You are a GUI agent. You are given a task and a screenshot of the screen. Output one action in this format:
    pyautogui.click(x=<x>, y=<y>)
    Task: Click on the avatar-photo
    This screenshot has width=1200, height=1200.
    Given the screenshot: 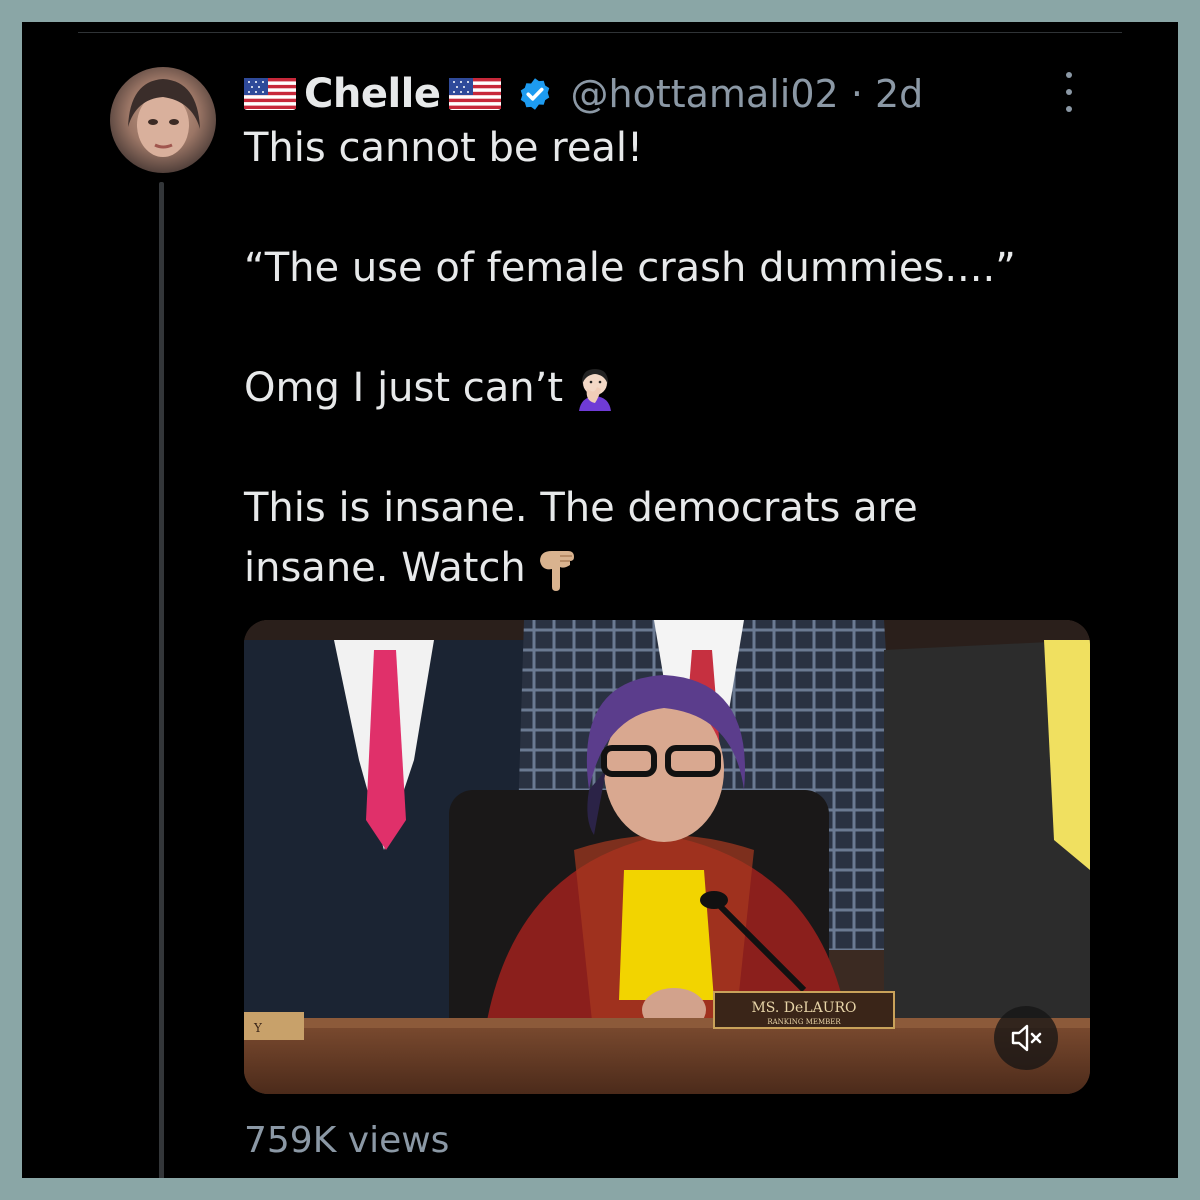 What is the action you would take?
    pyautogui.click(x=164, y=118)
    